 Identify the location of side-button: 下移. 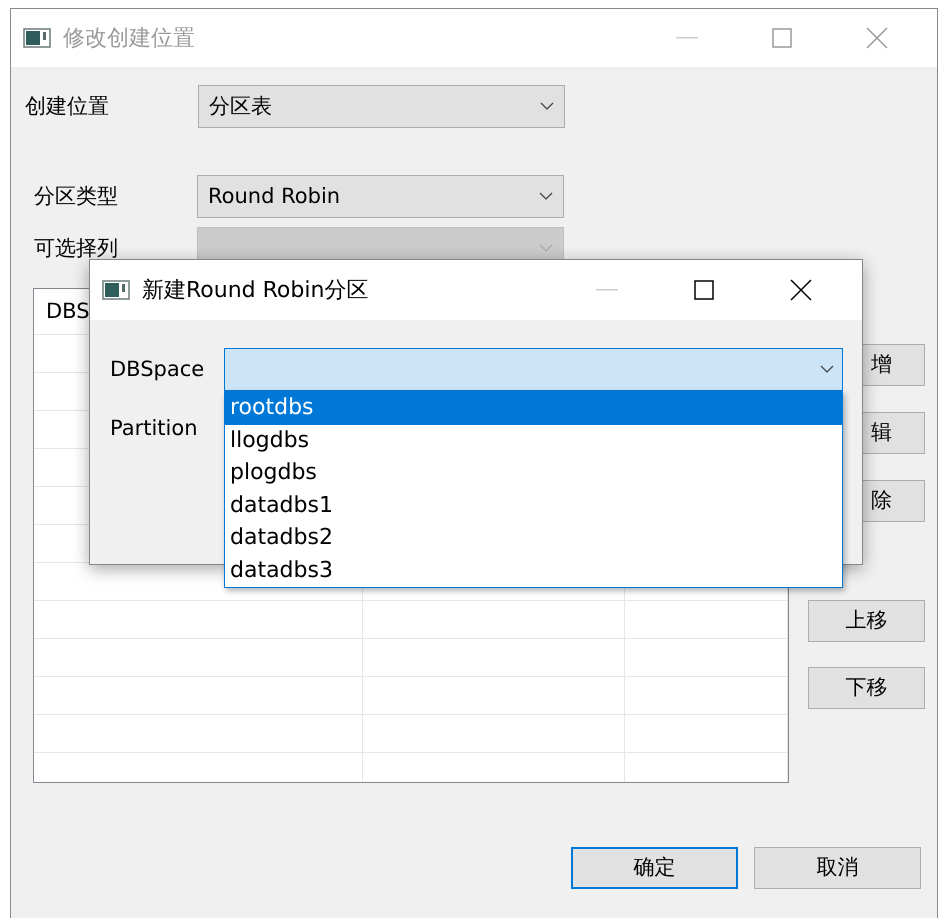
(866, 688).